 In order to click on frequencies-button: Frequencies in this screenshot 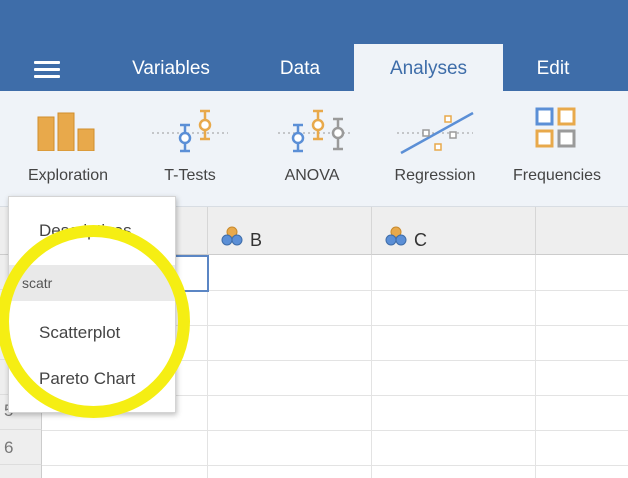, I will do `click(557, 146)`.